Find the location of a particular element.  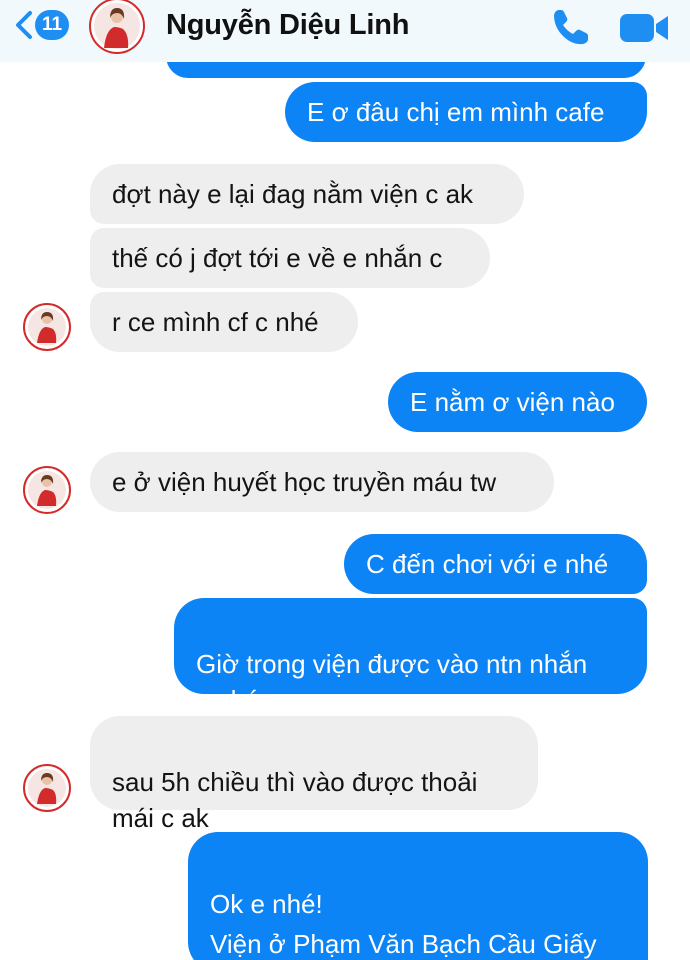

chevron-left-icon is located at coordinates (24, 25).